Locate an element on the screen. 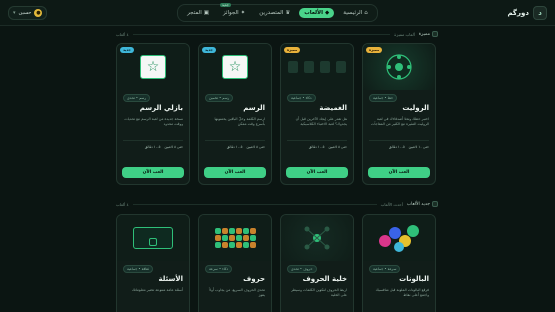  roulette-art: مميزة is located at coordinates (399, 67).